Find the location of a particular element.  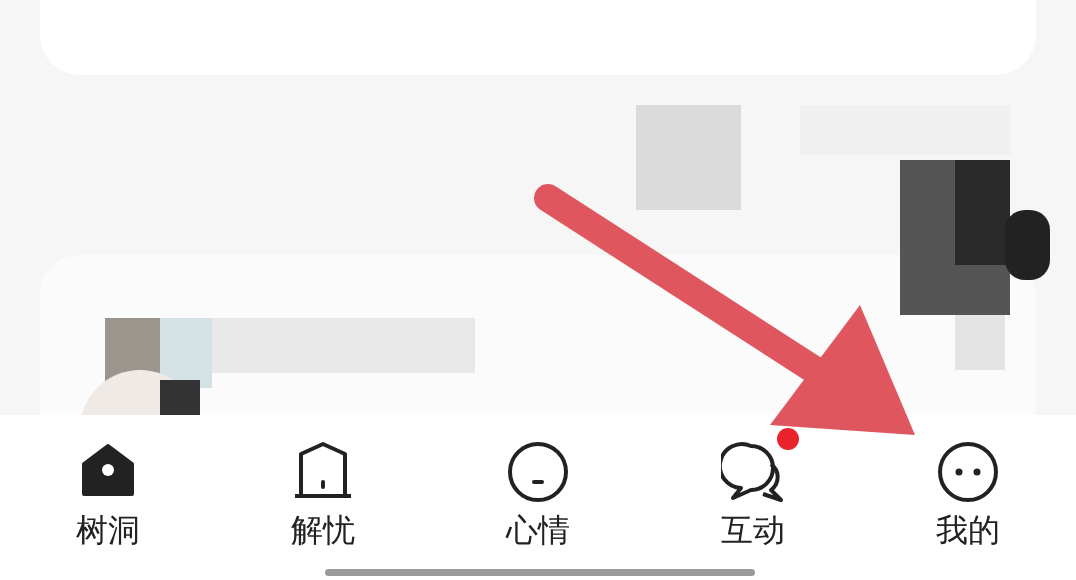

tab: 树洞 is located at coordinates (108, 488).